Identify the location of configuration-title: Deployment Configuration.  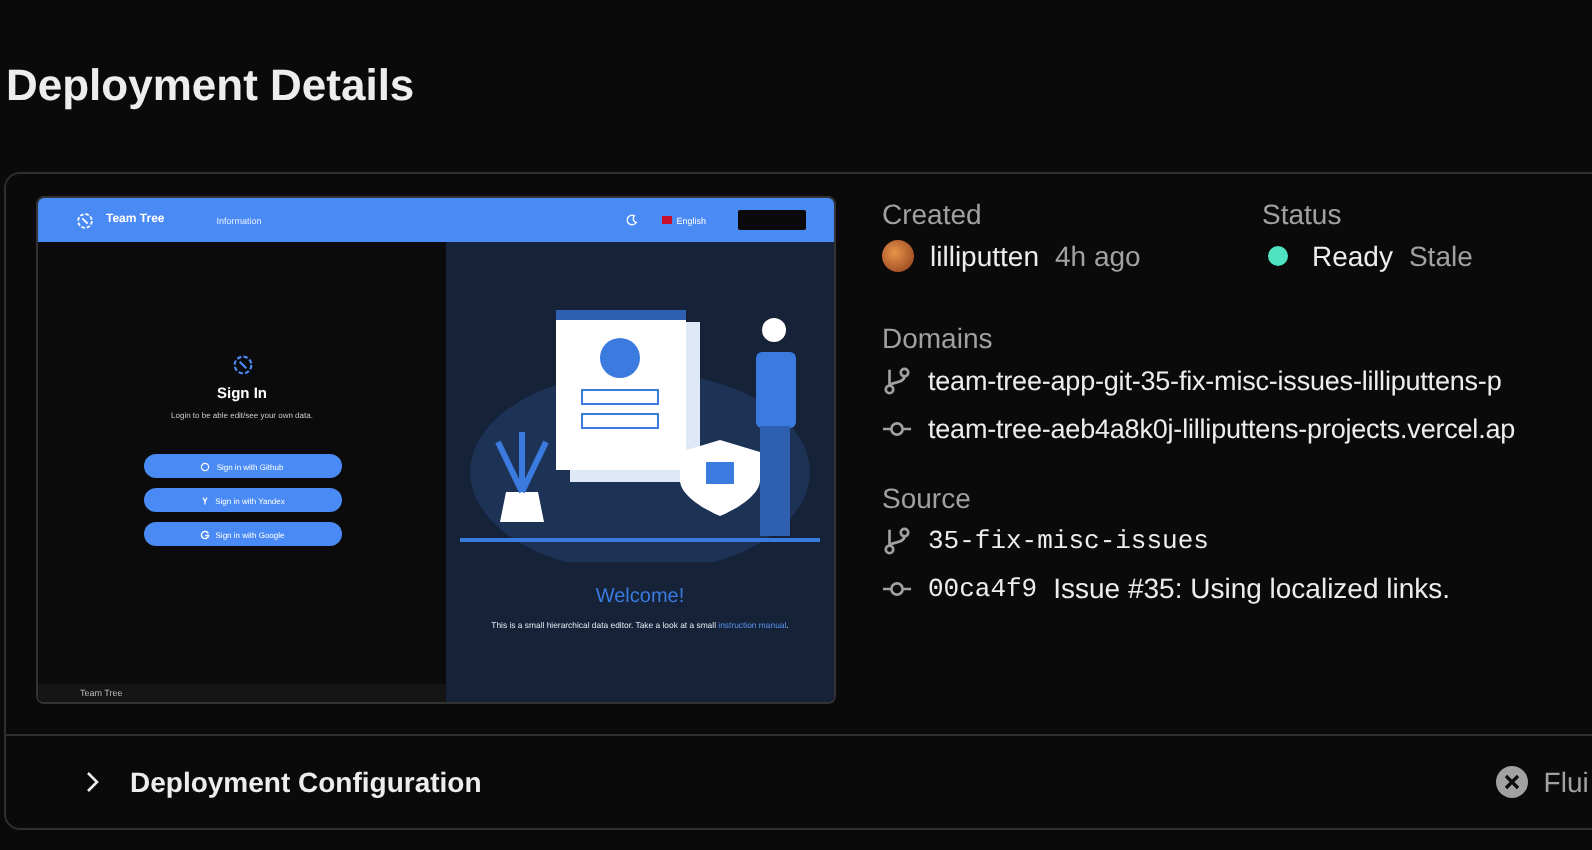
(306, 782).